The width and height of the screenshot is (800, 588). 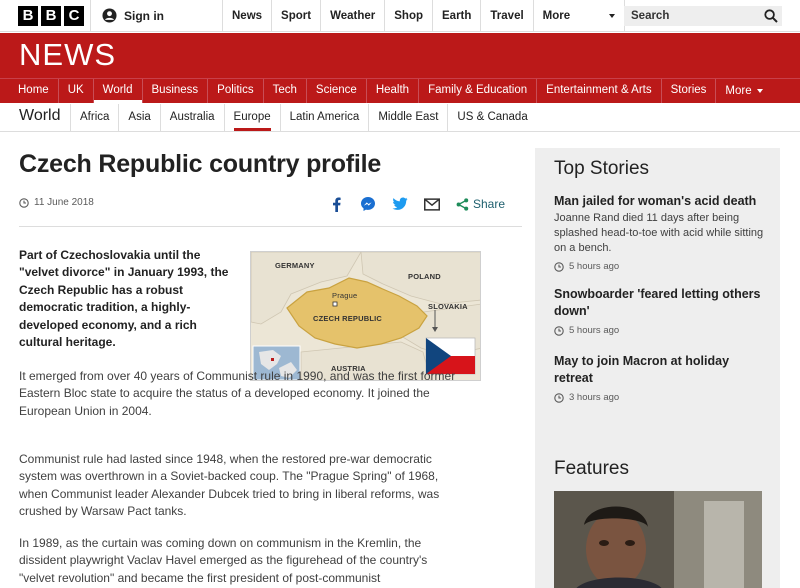 I want to click on top-nav-more-button: More, so click(x=578, y=16).